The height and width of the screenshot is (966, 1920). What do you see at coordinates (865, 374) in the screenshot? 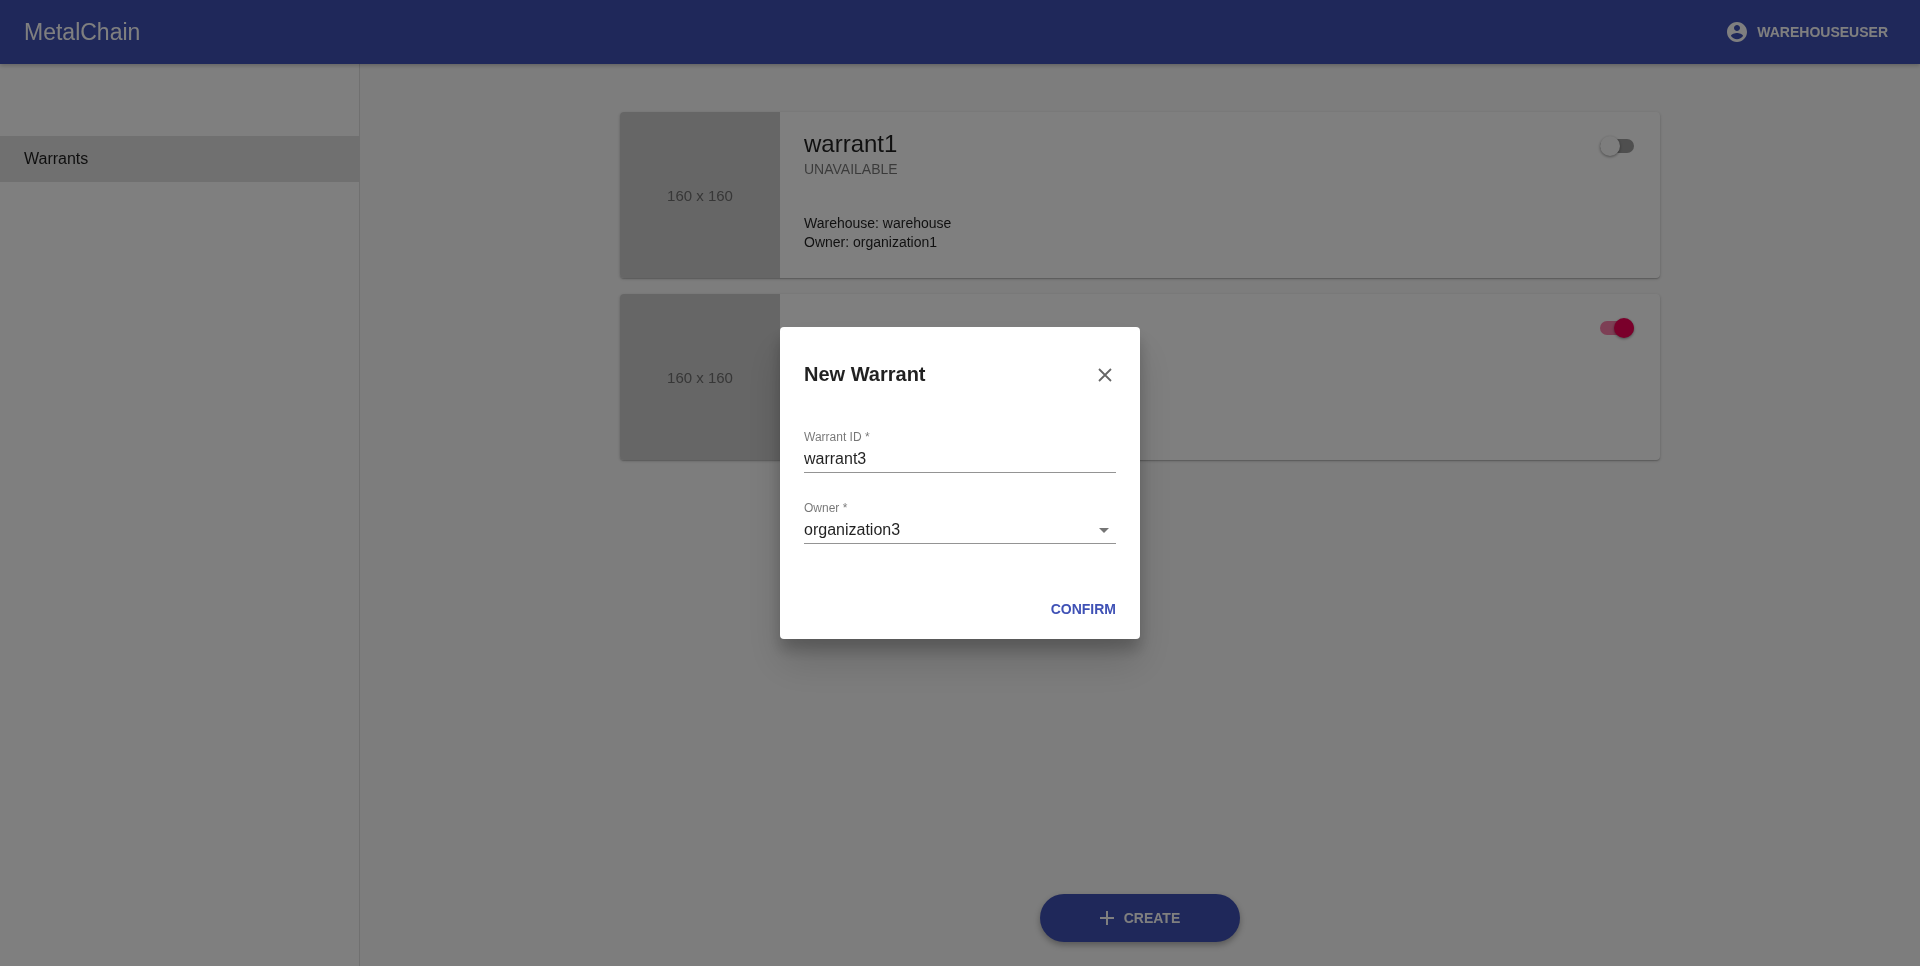
I see `dialog-title: New Warrant` at bounding box center [865, 374].